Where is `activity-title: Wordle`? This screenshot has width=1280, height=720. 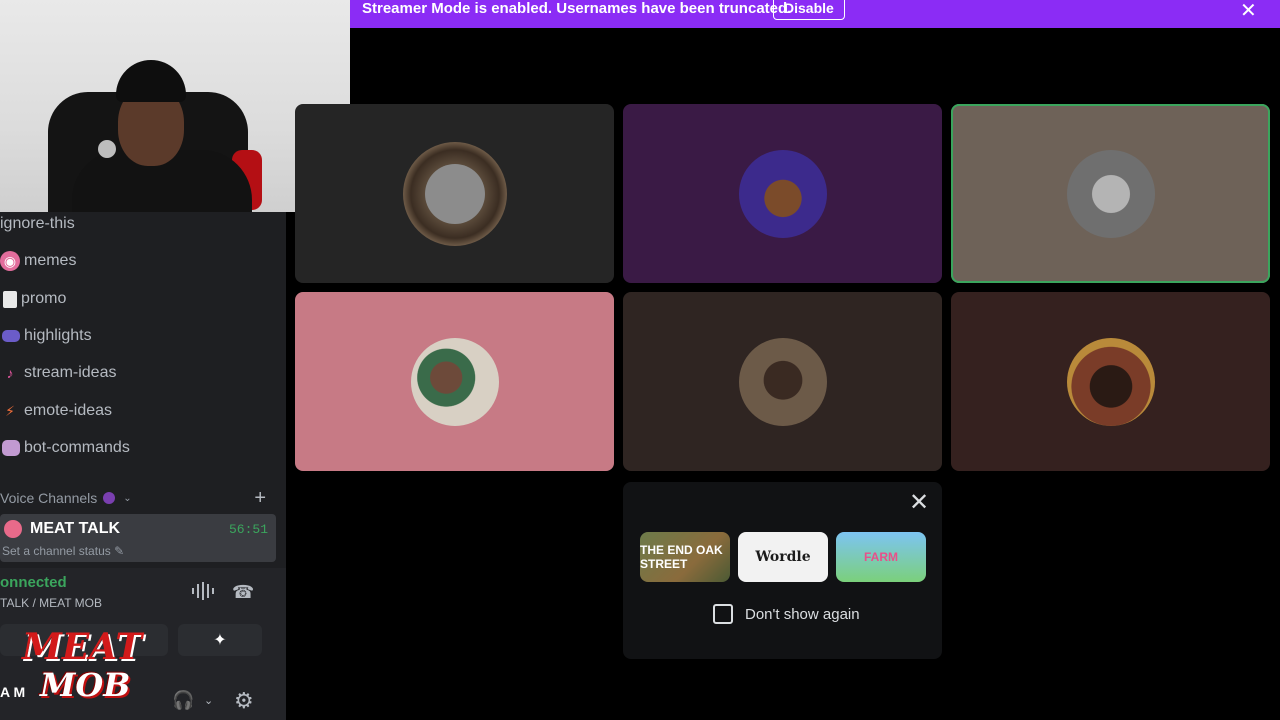 activity-title: Wordle is located at coordinates (783, 557).